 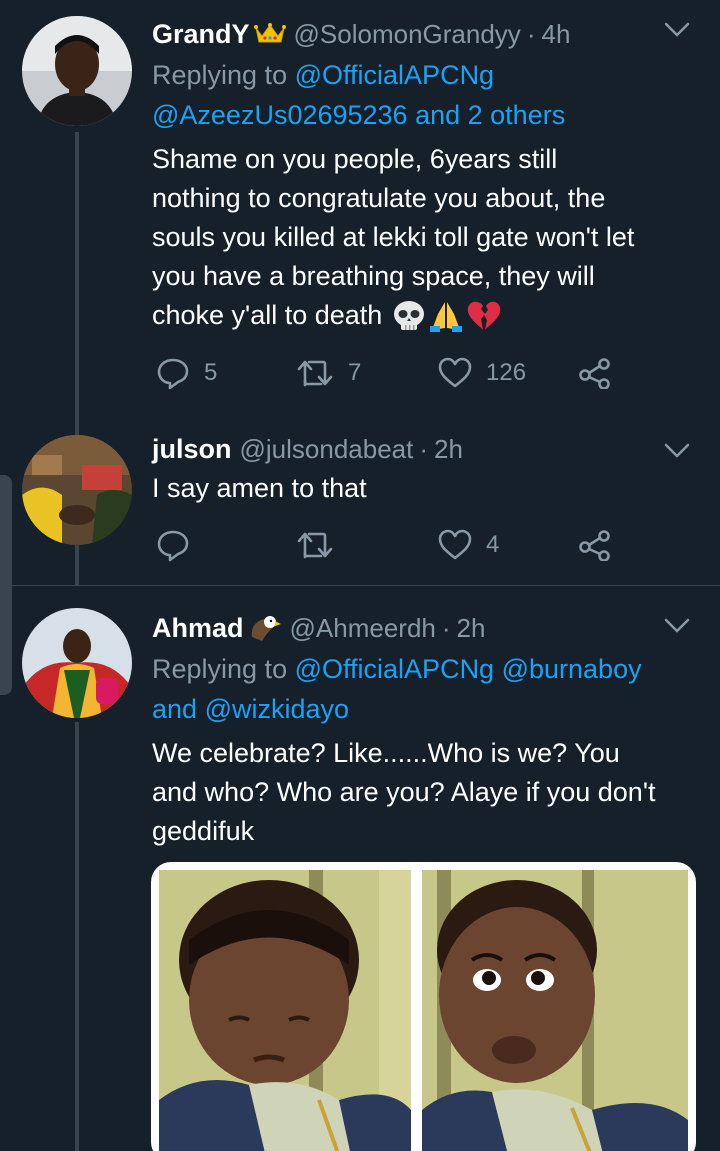 I want to click on text-line: nothing to congratulate you about, the, so click(x=379, y=198).